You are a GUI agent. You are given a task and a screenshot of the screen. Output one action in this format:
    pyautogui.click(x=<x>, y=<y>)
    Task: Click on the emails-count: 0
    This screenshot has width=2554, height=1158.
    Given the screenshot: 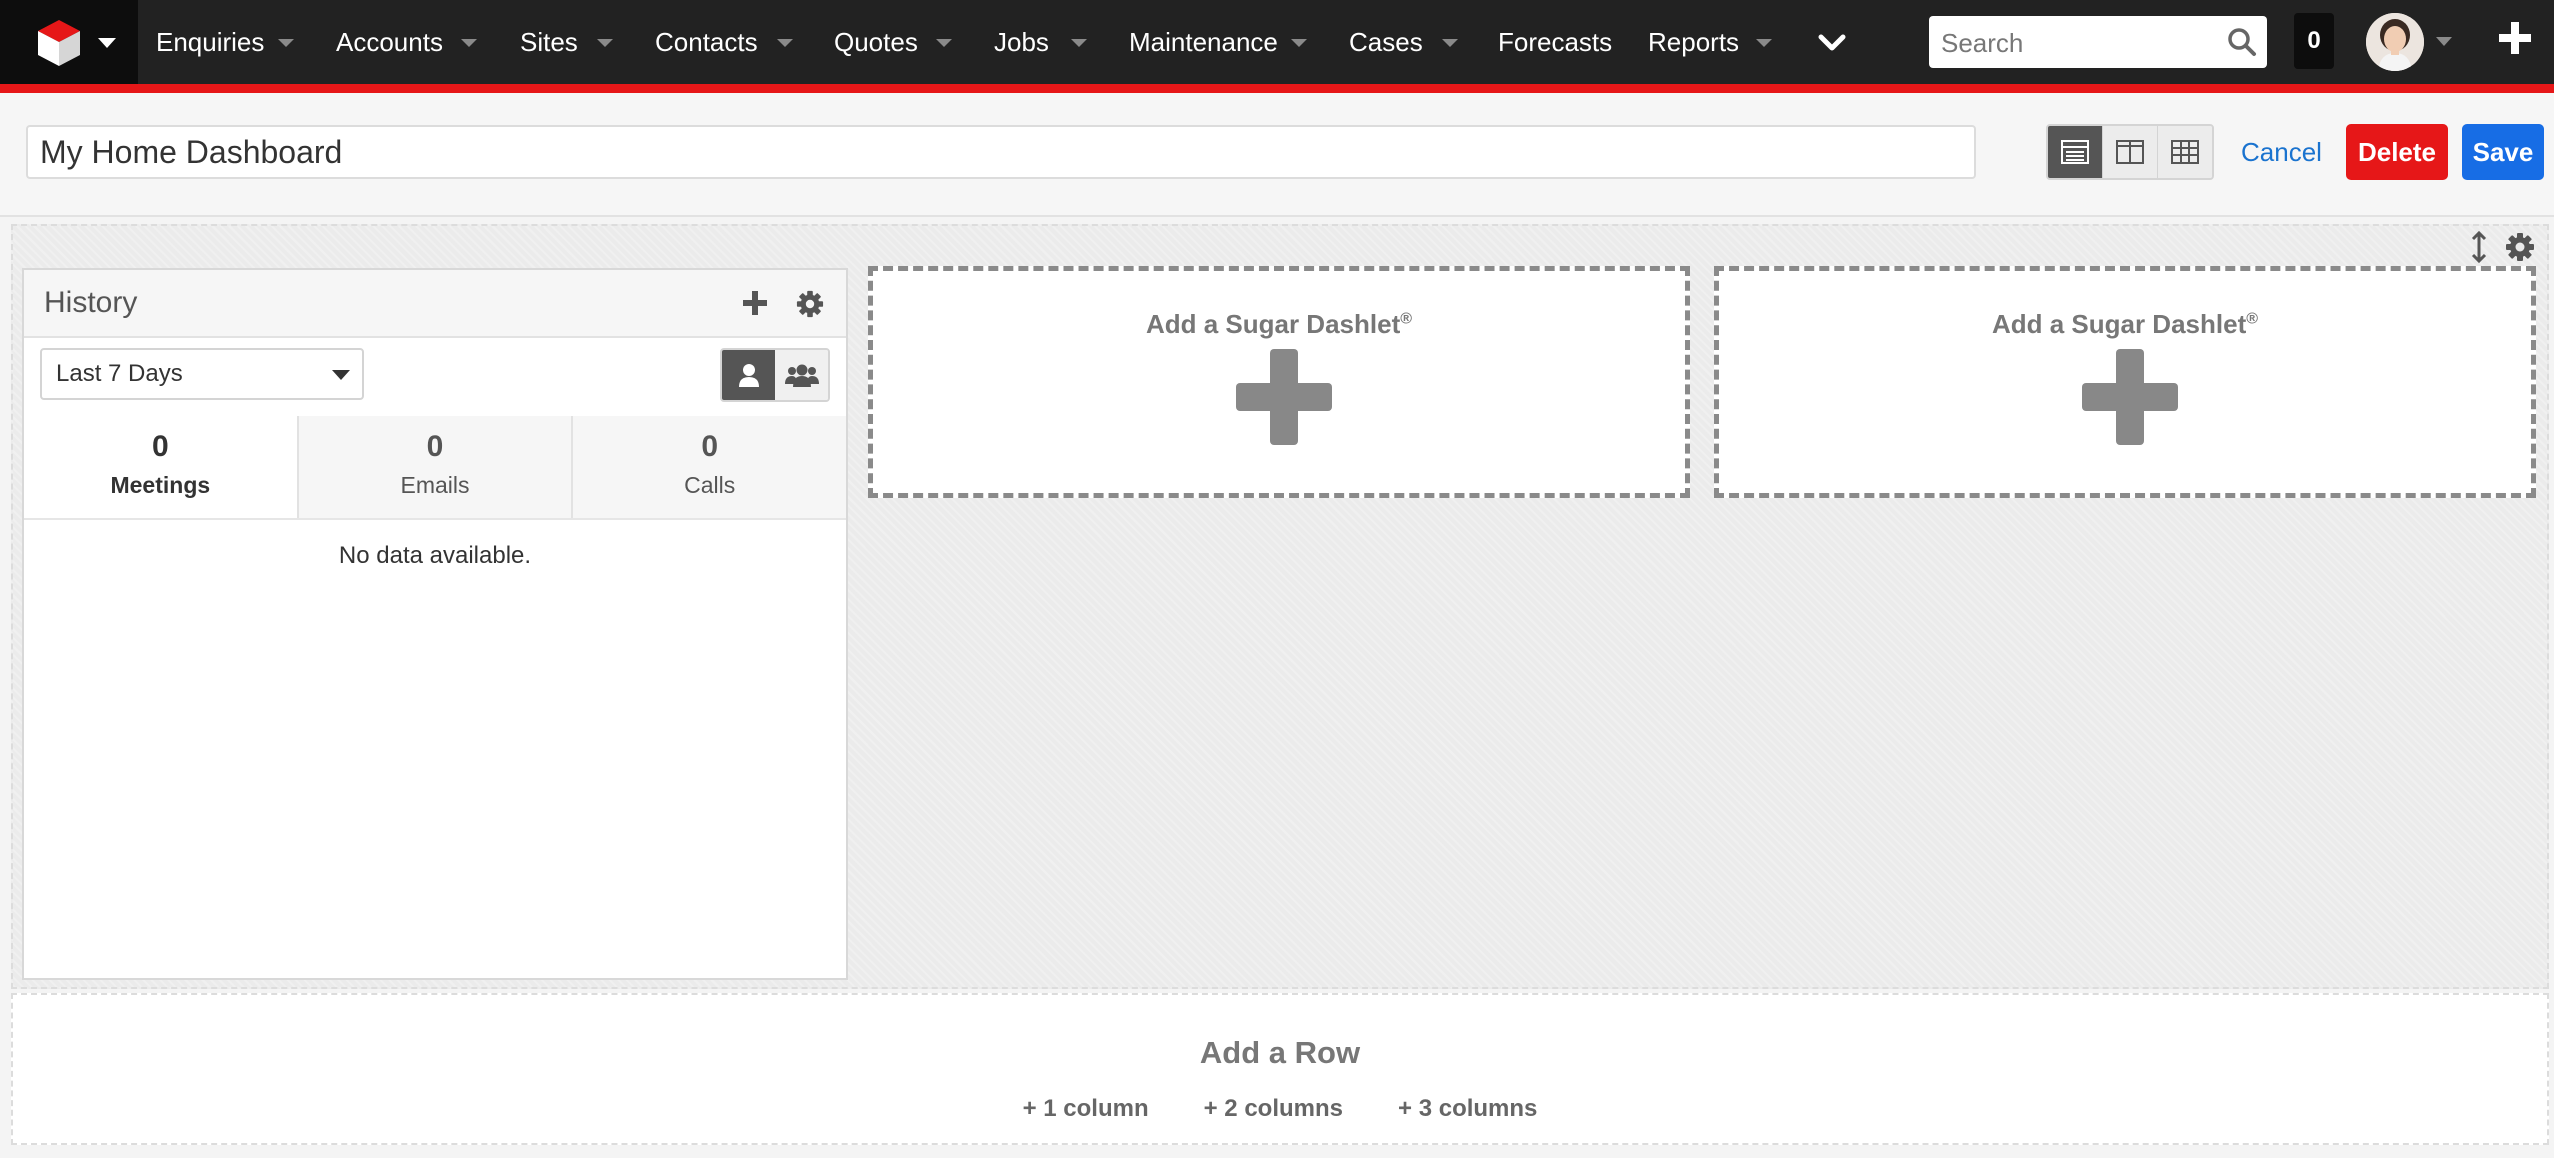 What is the action you would take?
    pyautogui.click(x=435, y=446)
    